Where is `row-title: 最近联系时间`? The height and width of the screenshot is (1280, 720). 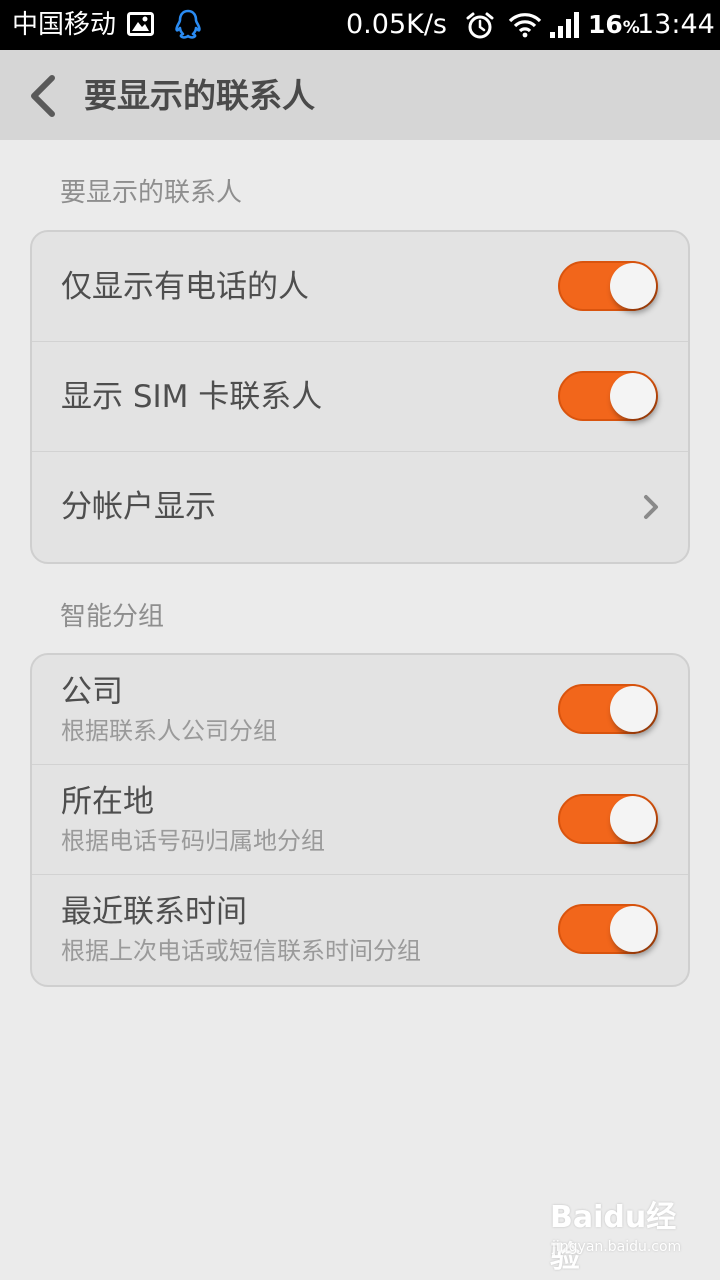 row-title: 最近联系时间 is located at coordinates (154, 912).